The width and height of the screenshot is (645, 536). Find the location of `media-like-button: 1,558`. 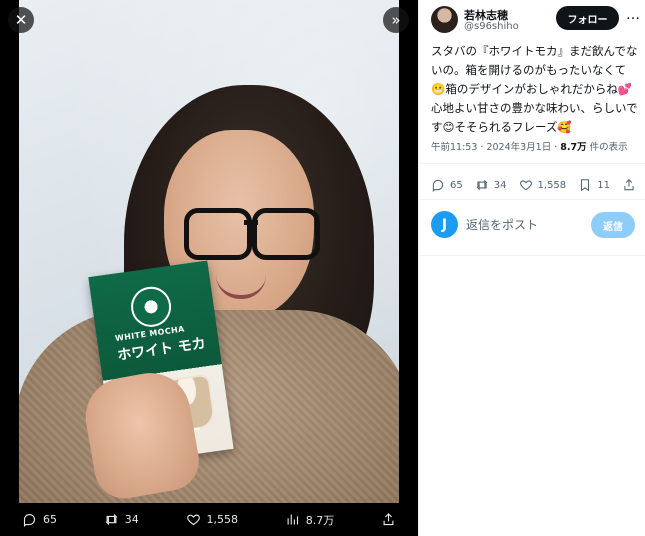

media-like-button: 1,558 is located at coordinates (212, 519).